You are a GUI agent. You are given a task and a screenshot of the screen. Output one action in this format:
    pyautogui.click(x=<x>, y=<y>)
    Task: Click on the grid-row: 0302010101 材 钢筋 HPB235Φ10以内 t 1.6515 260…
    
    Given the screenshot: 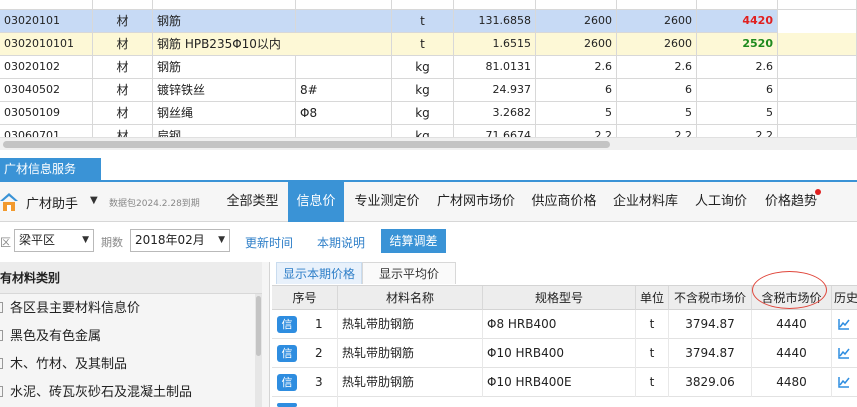 What is the action you would take?
    pyautogui.click(x=428, y=44)
    